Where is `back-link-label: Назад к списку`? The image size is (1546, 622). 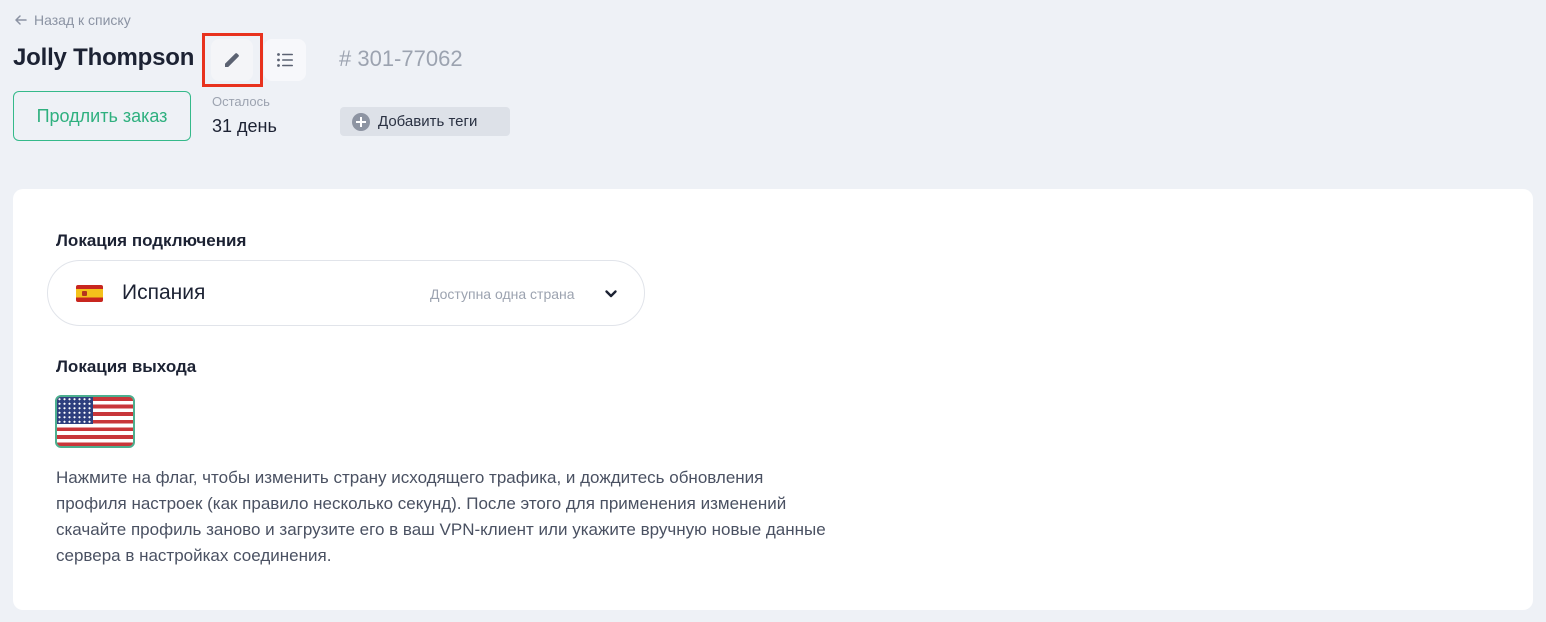 back-link-label: Назад к списку is located at coordinates (82, 20).